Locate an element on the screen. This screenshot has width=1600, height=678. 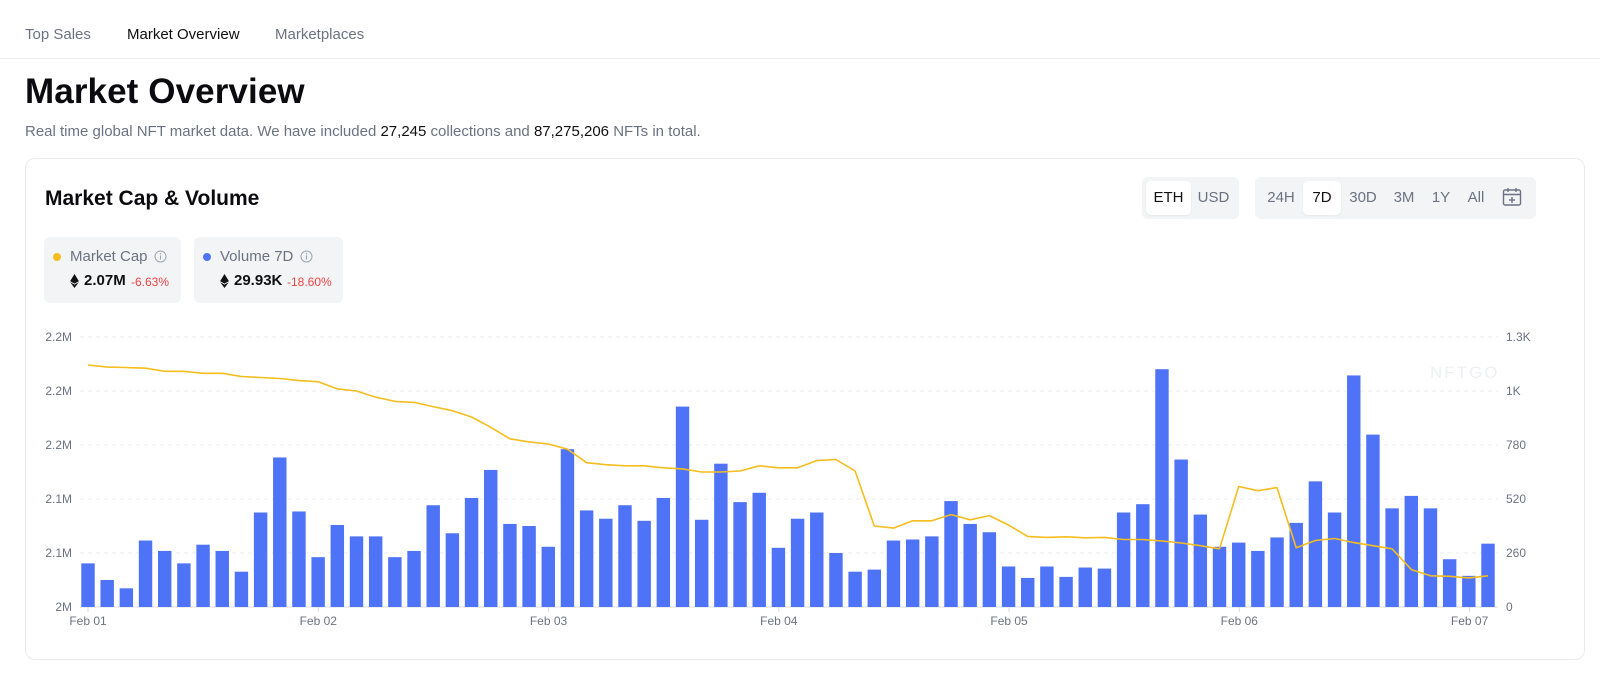
y-right-tick-label: 0 is located at coordinates (1509, 607).